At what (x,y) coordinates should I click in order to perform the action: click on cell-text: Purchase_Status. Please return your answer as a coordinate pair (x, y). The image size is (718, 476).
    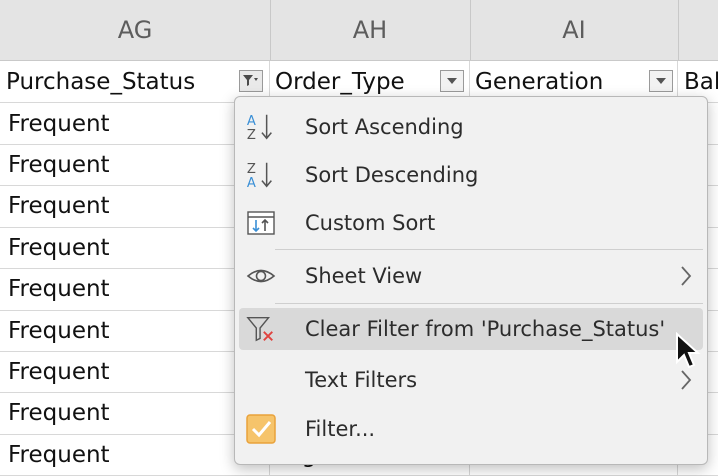
    Looking at the image, I should click on (101, 81).